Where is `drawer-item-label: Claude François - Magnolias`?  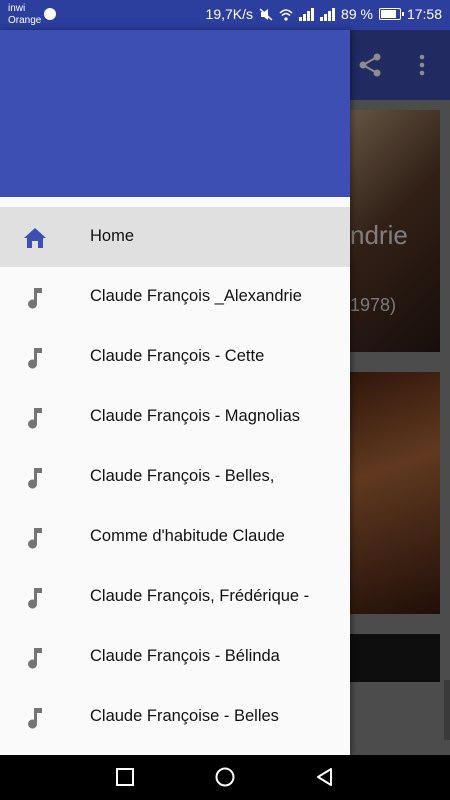
drawer-item-label: Claude François - Magnolias is located at coordinates (195, 416).